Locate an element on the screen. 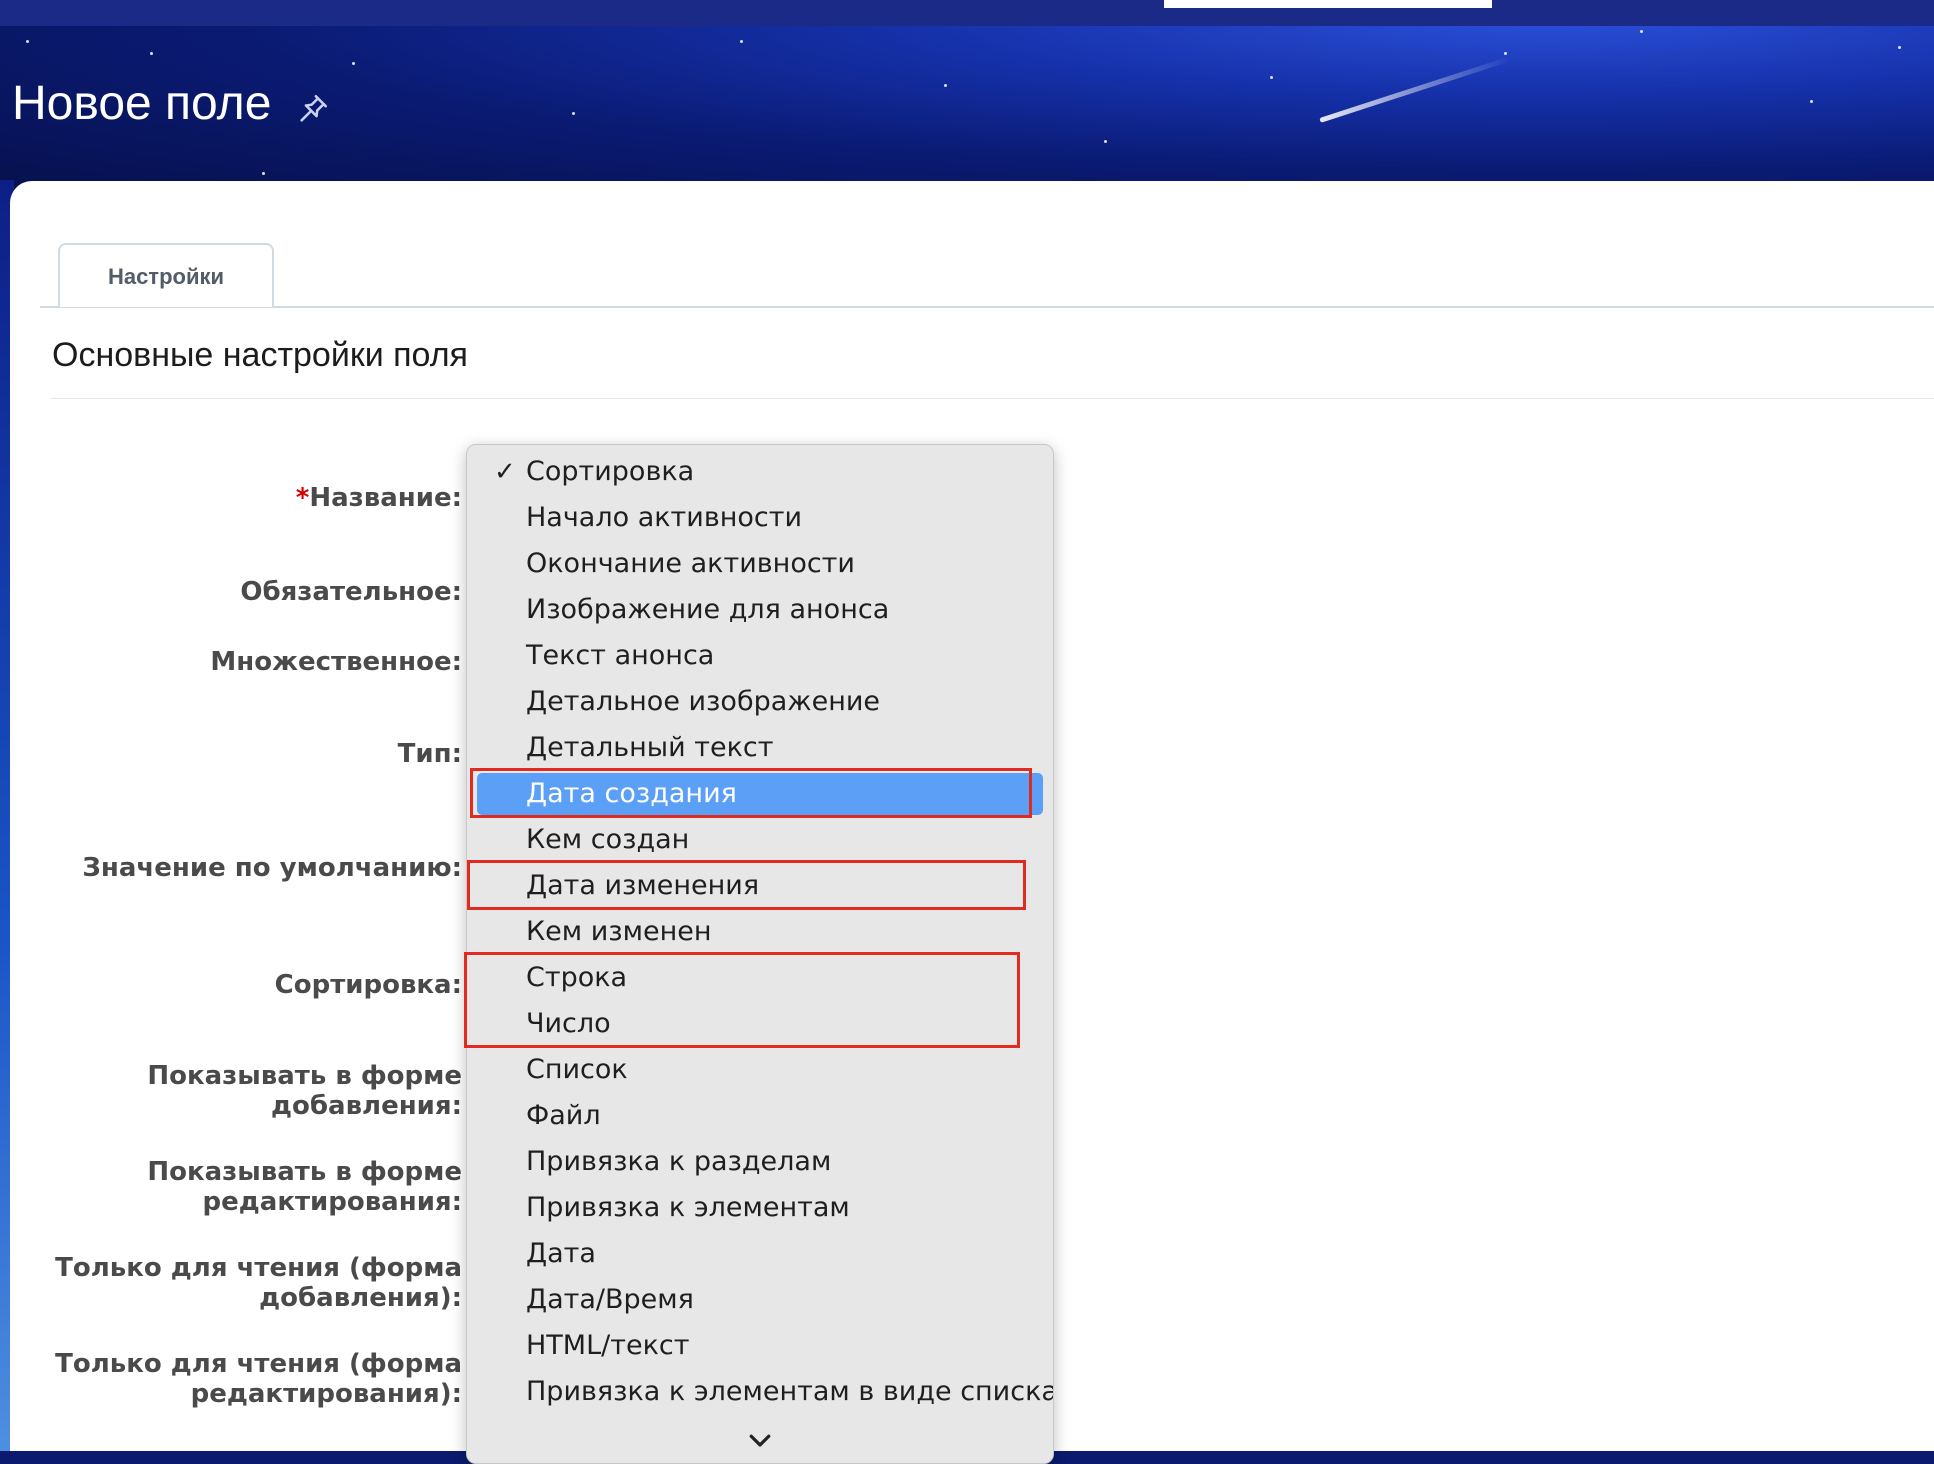 The height and width of the screenshot is (1464, 1934). section-divider is located at coordinates (992, 398).